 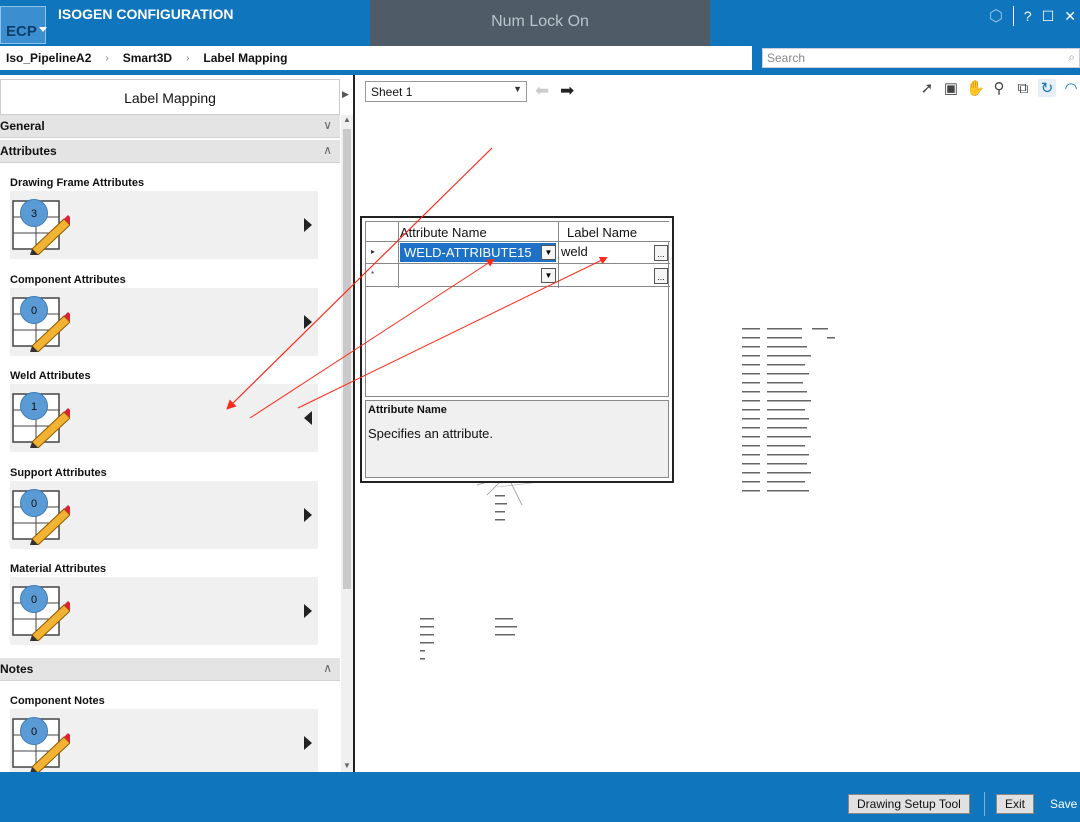 What do you see at coordinates (170, 126) in the screenshot?
I see `section-general: General ∨` at bounding box center [170, 126].